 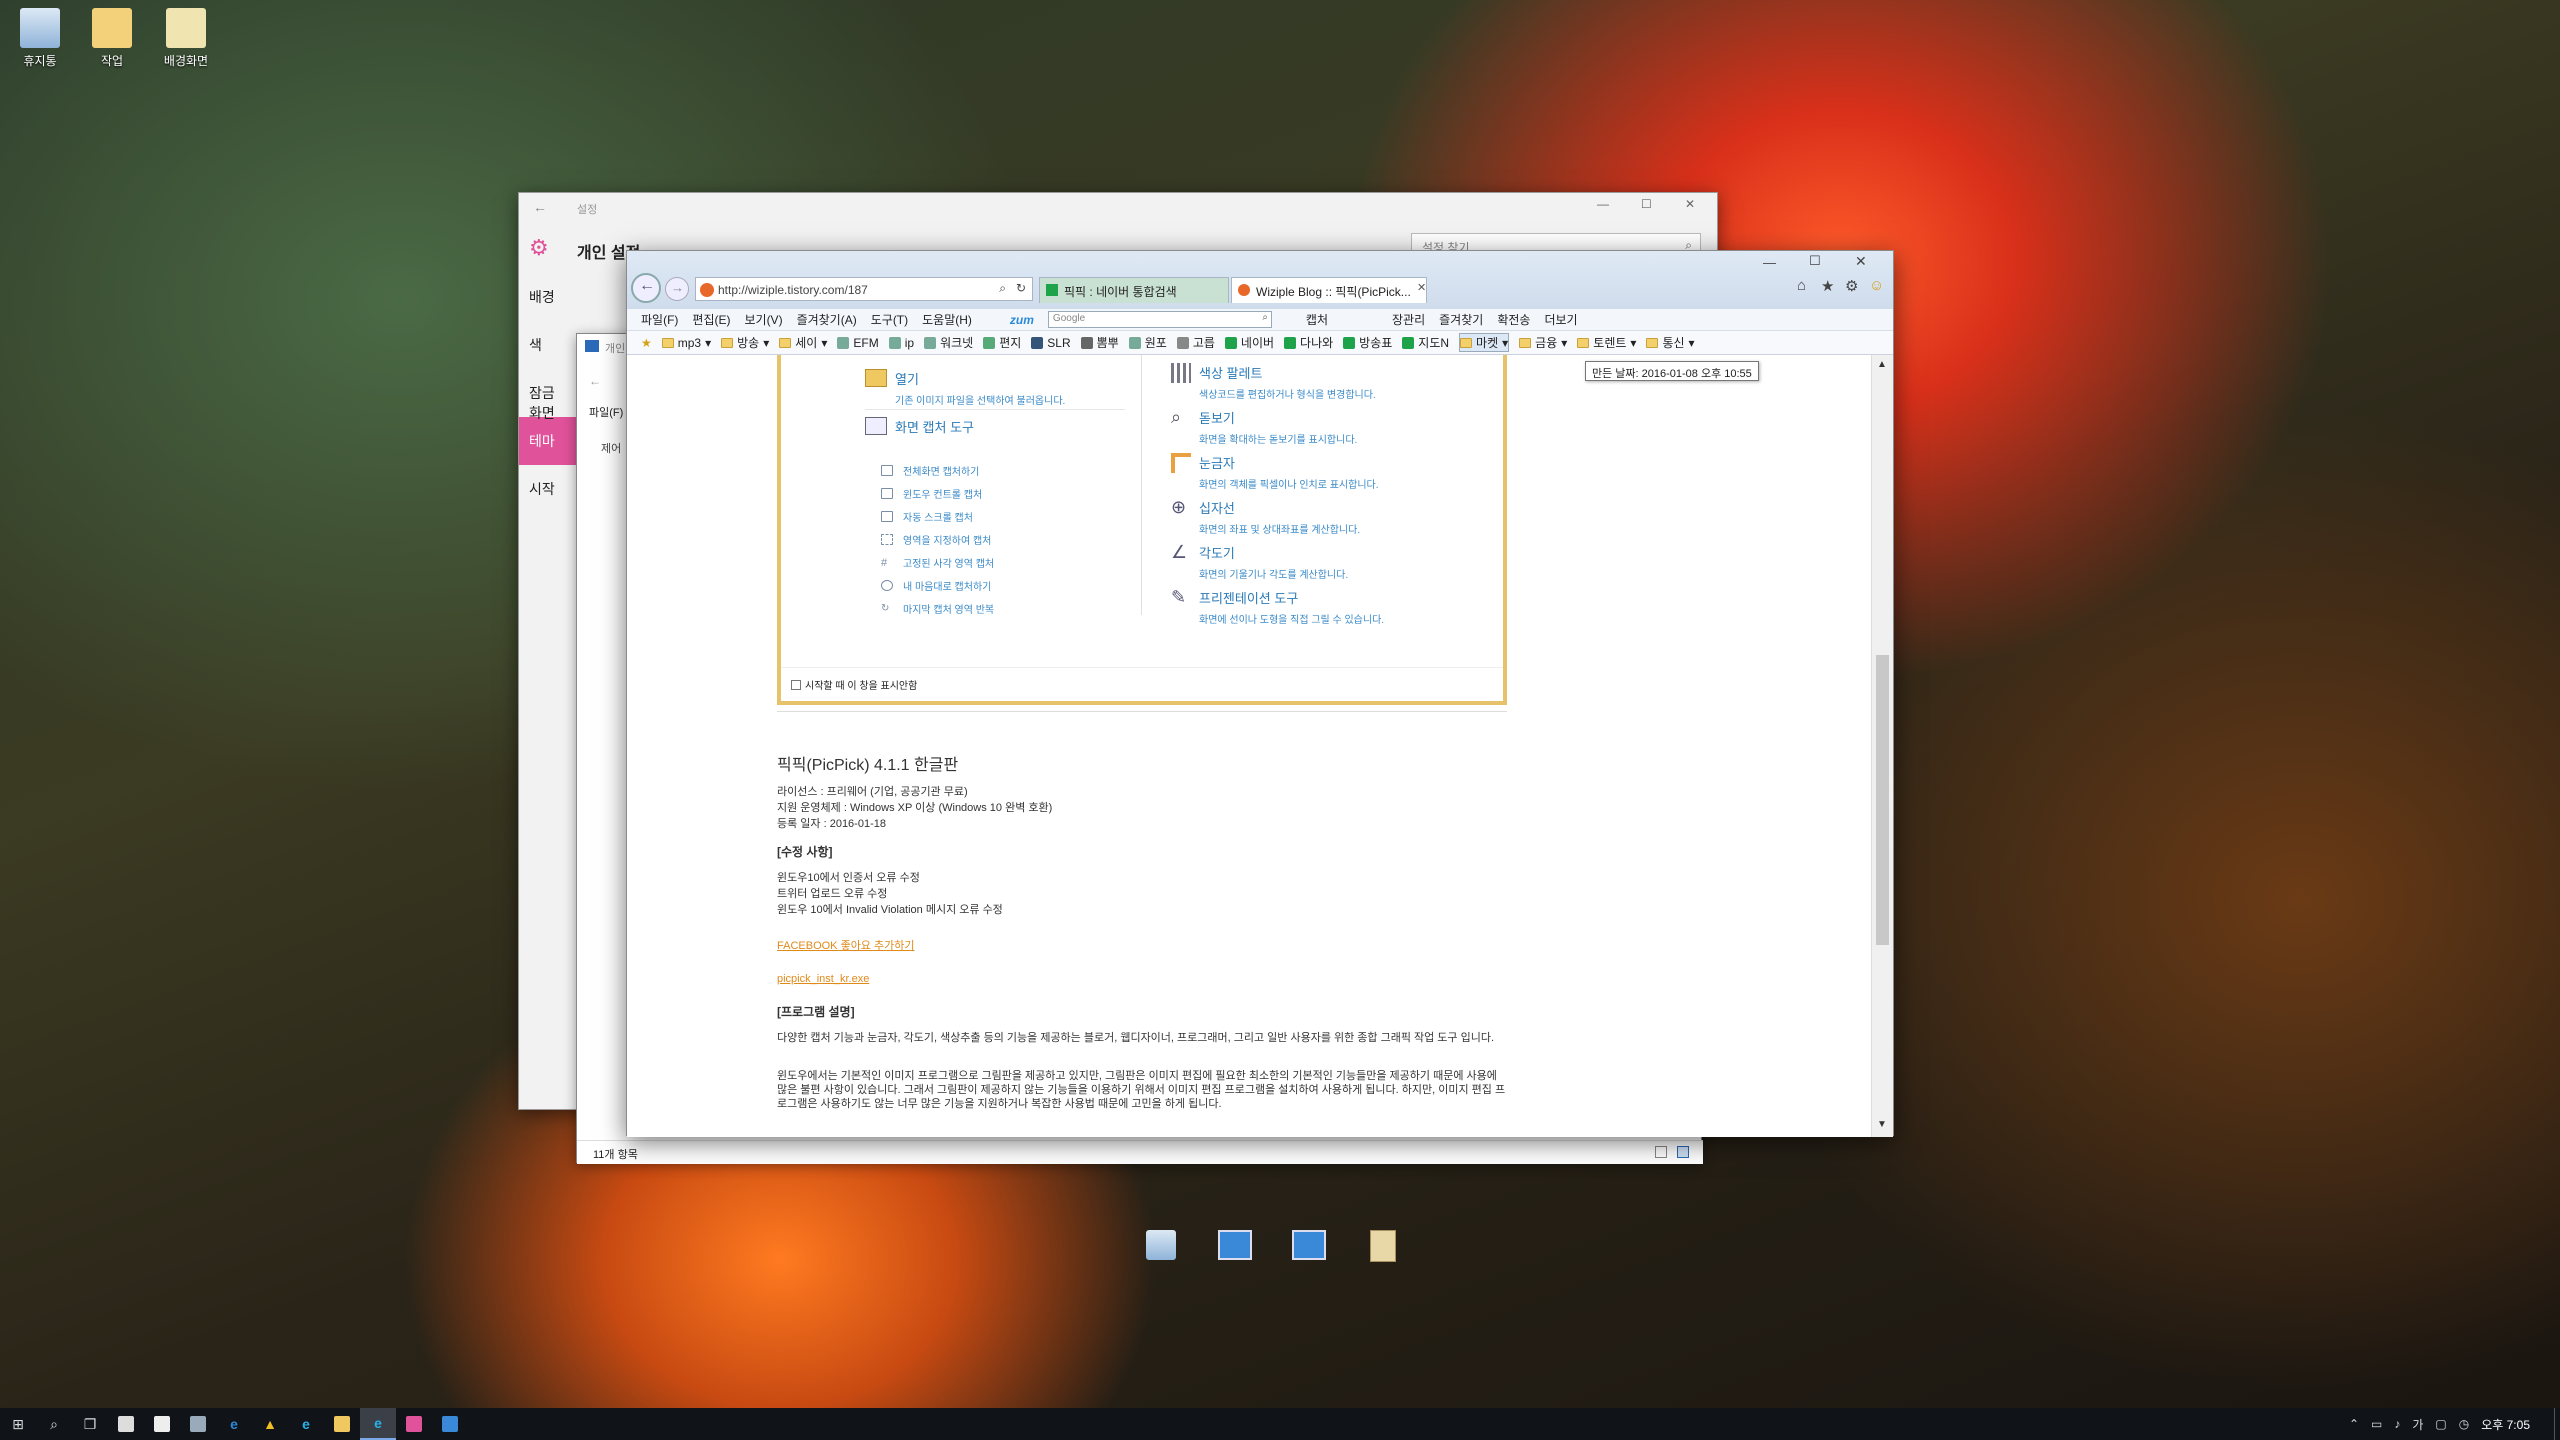 I want to click on favorites-star-icon: ★, so click(x=1827, y=286).